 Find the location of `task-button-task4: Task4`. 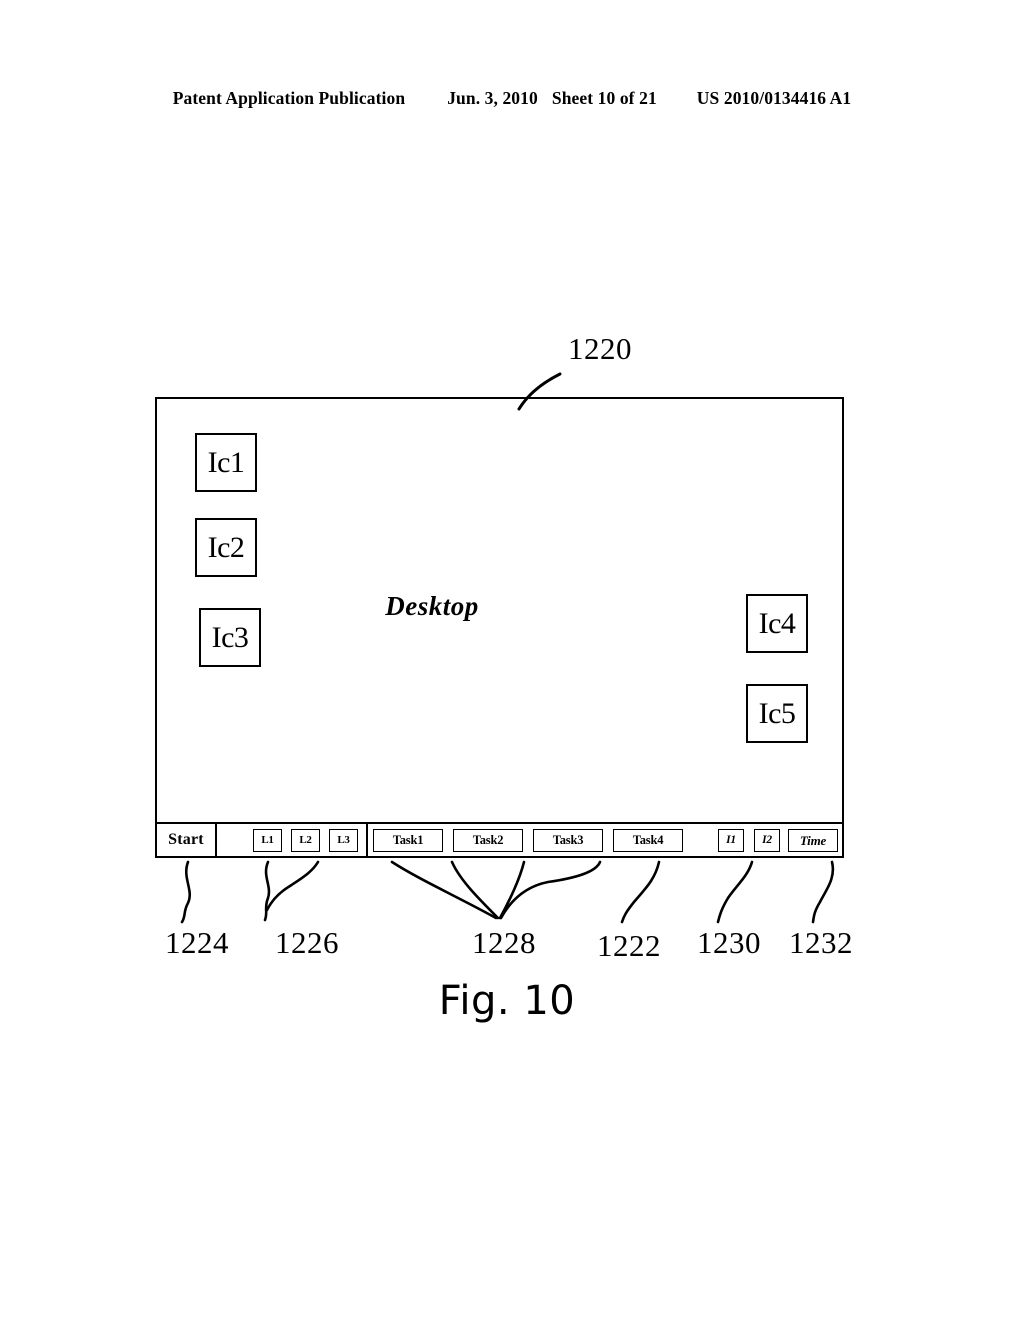

task-button-task4: Task4 is located at coordinates (648, 840).